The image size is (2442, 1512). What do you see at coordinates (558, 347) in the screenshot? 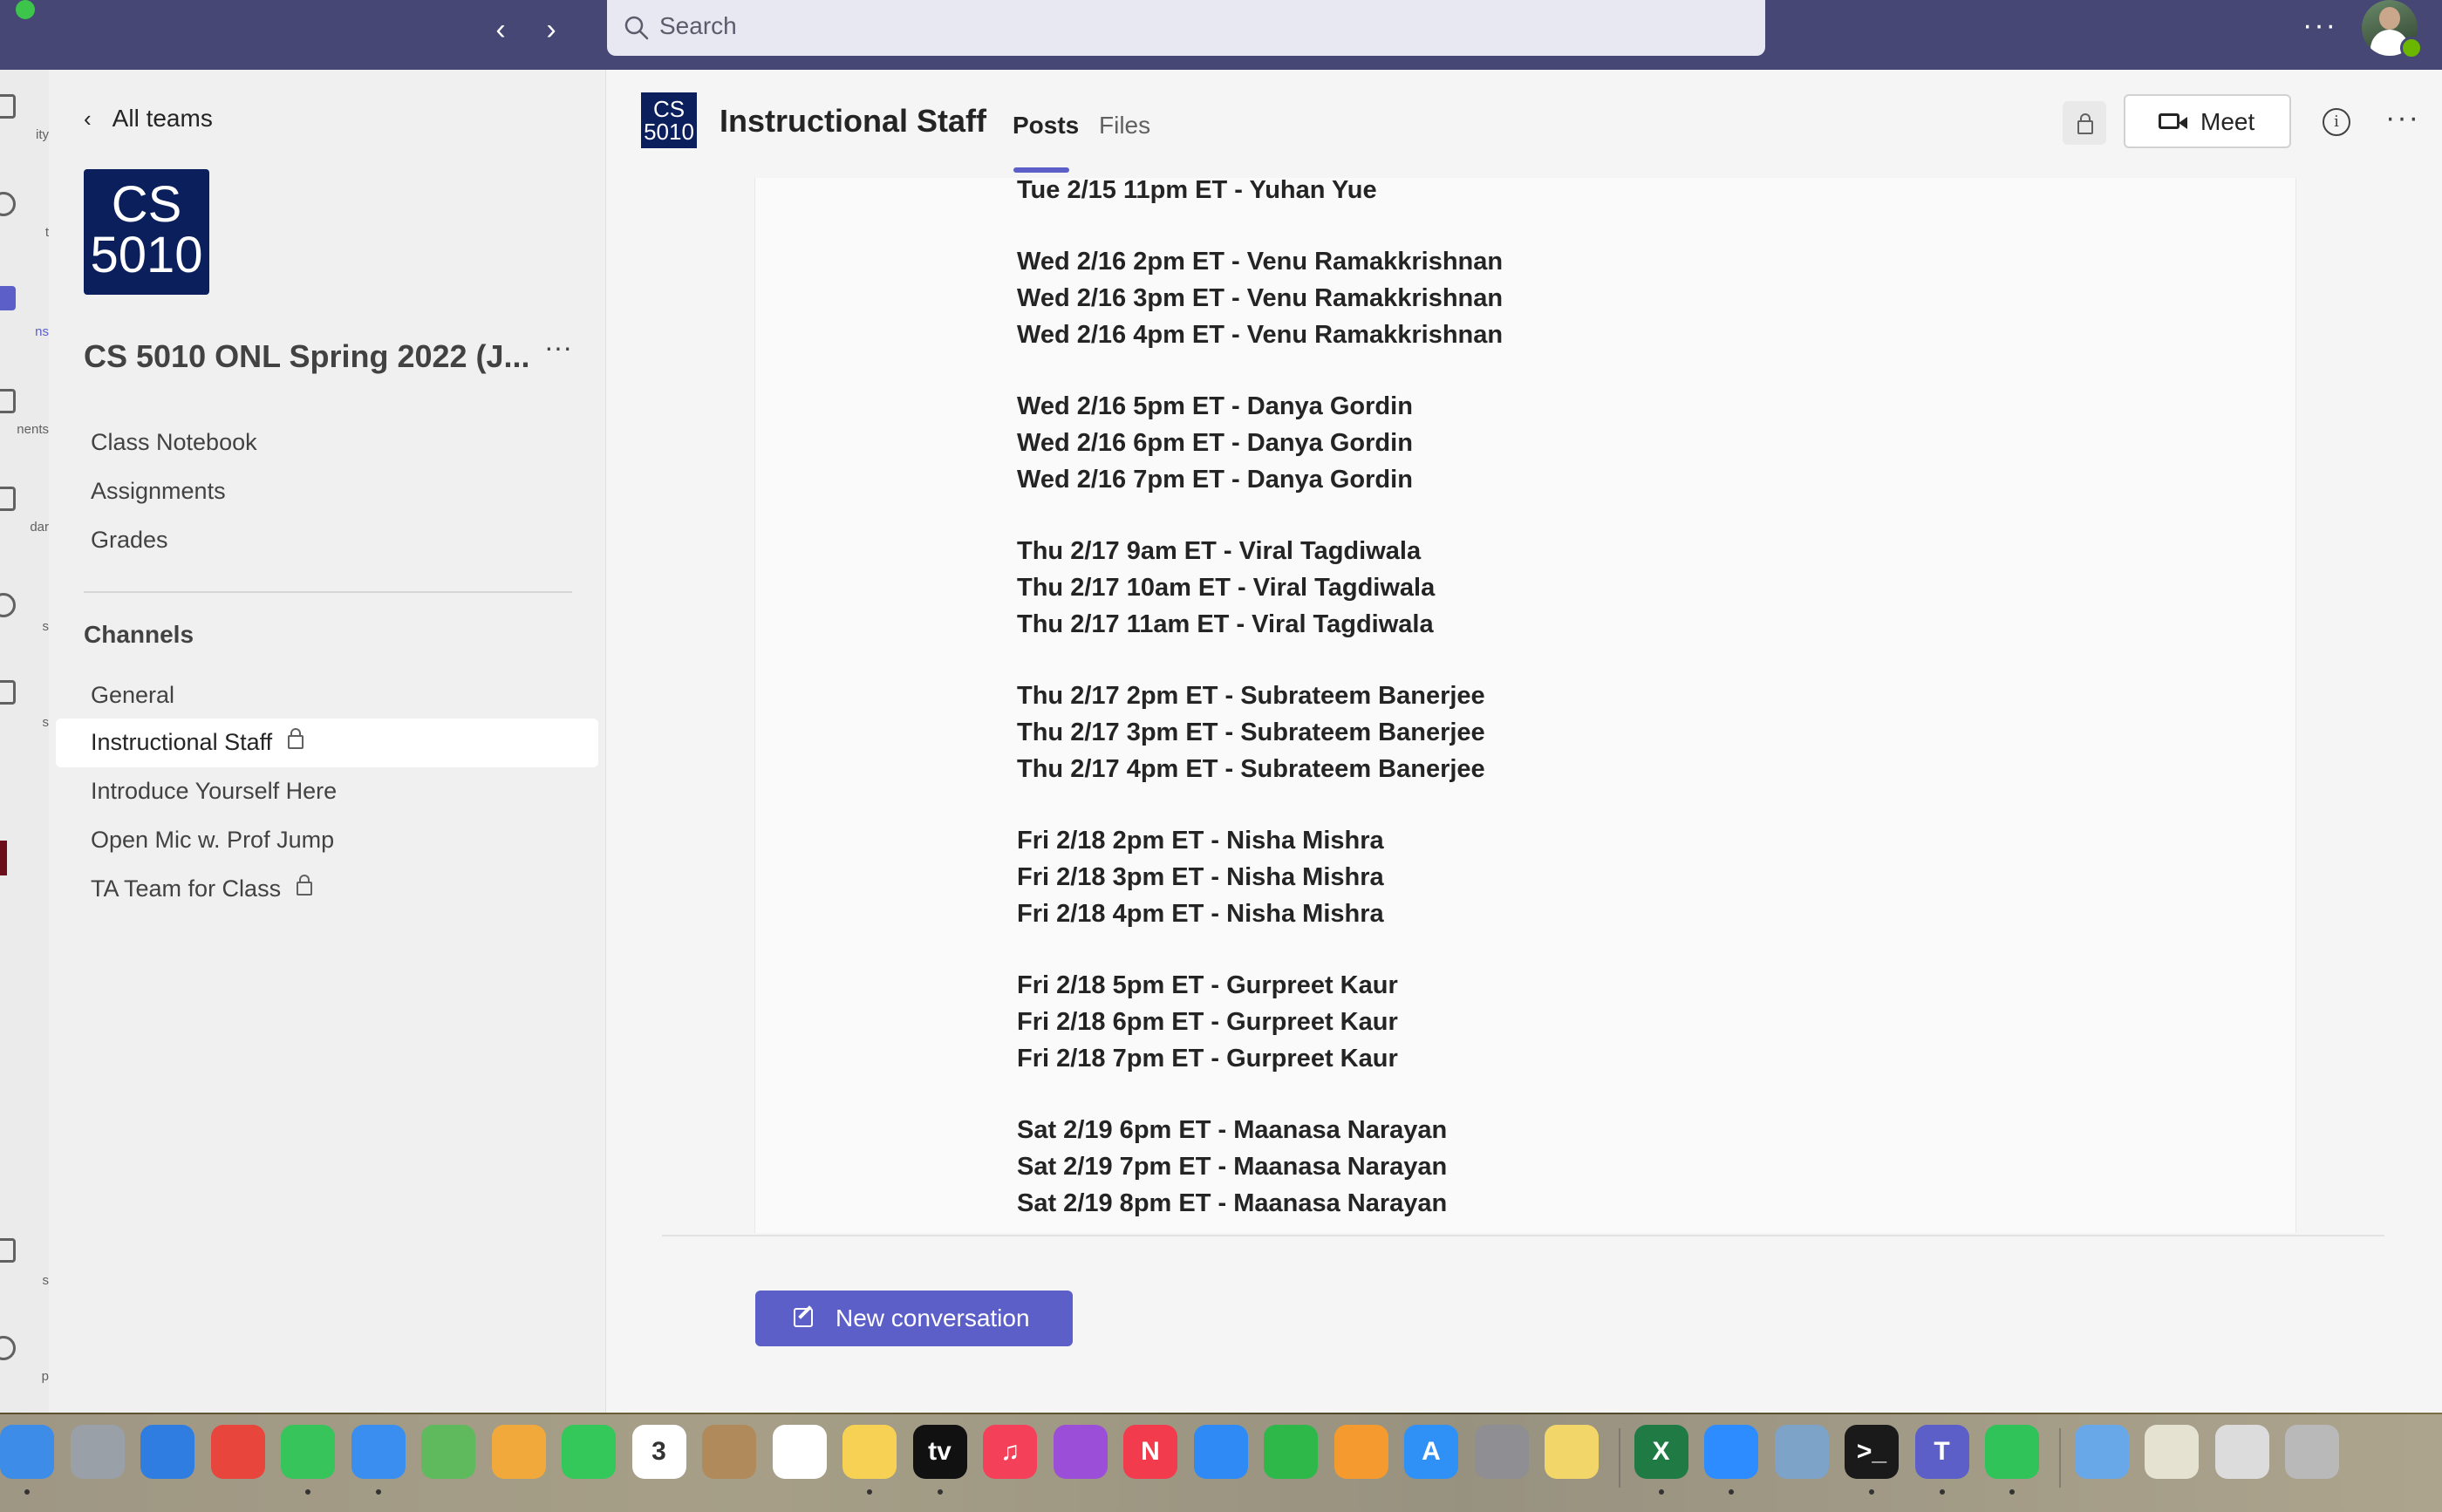
I see `team-more-options-icon: ···` at bounding box center [558, 347].